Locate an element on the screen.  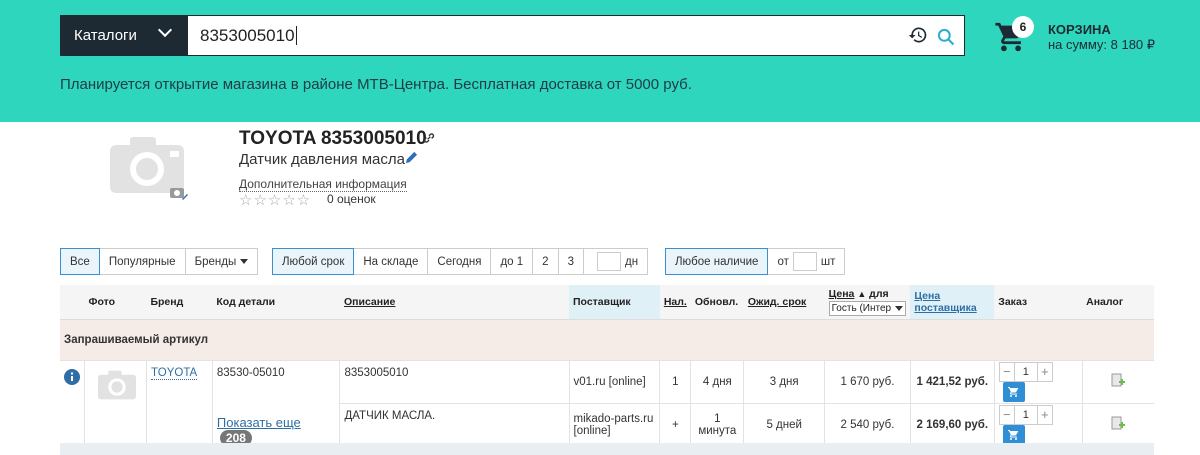
additional-info-link: Дополнительная информация is located at coordinates (323, 184).